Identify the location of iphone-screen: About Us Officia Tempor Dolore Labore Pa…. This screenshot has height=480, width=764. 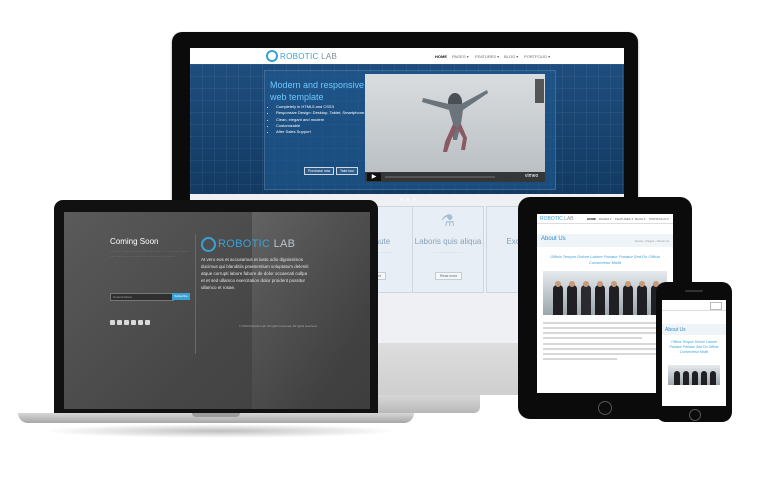
(694, 353).